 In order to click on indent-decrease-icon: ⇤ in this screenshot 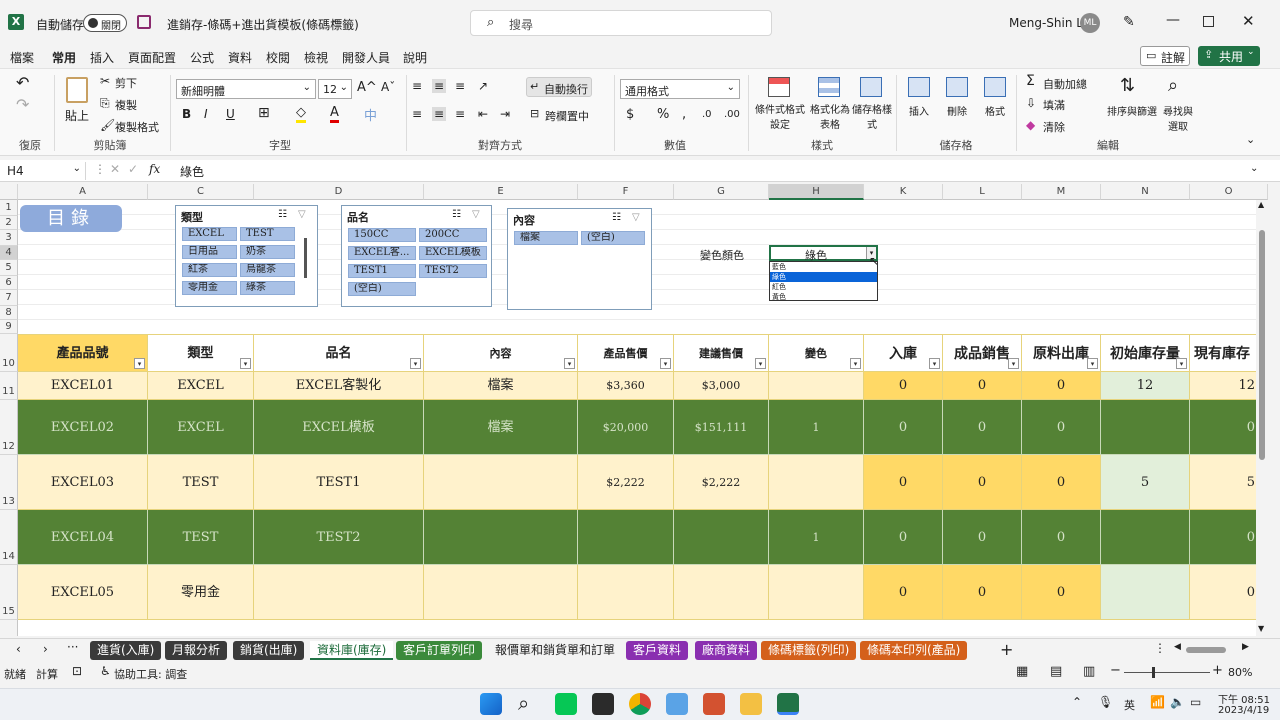, I will do `click(483, 114)`.